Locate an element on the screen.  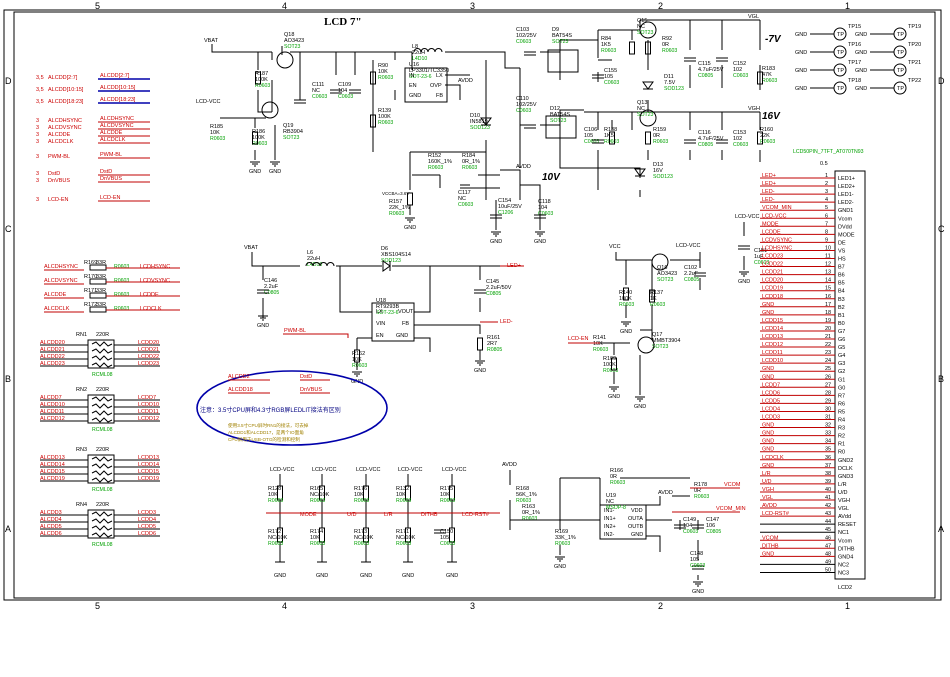
connector-pin-number: 37 is located at coordinates (828, 466).